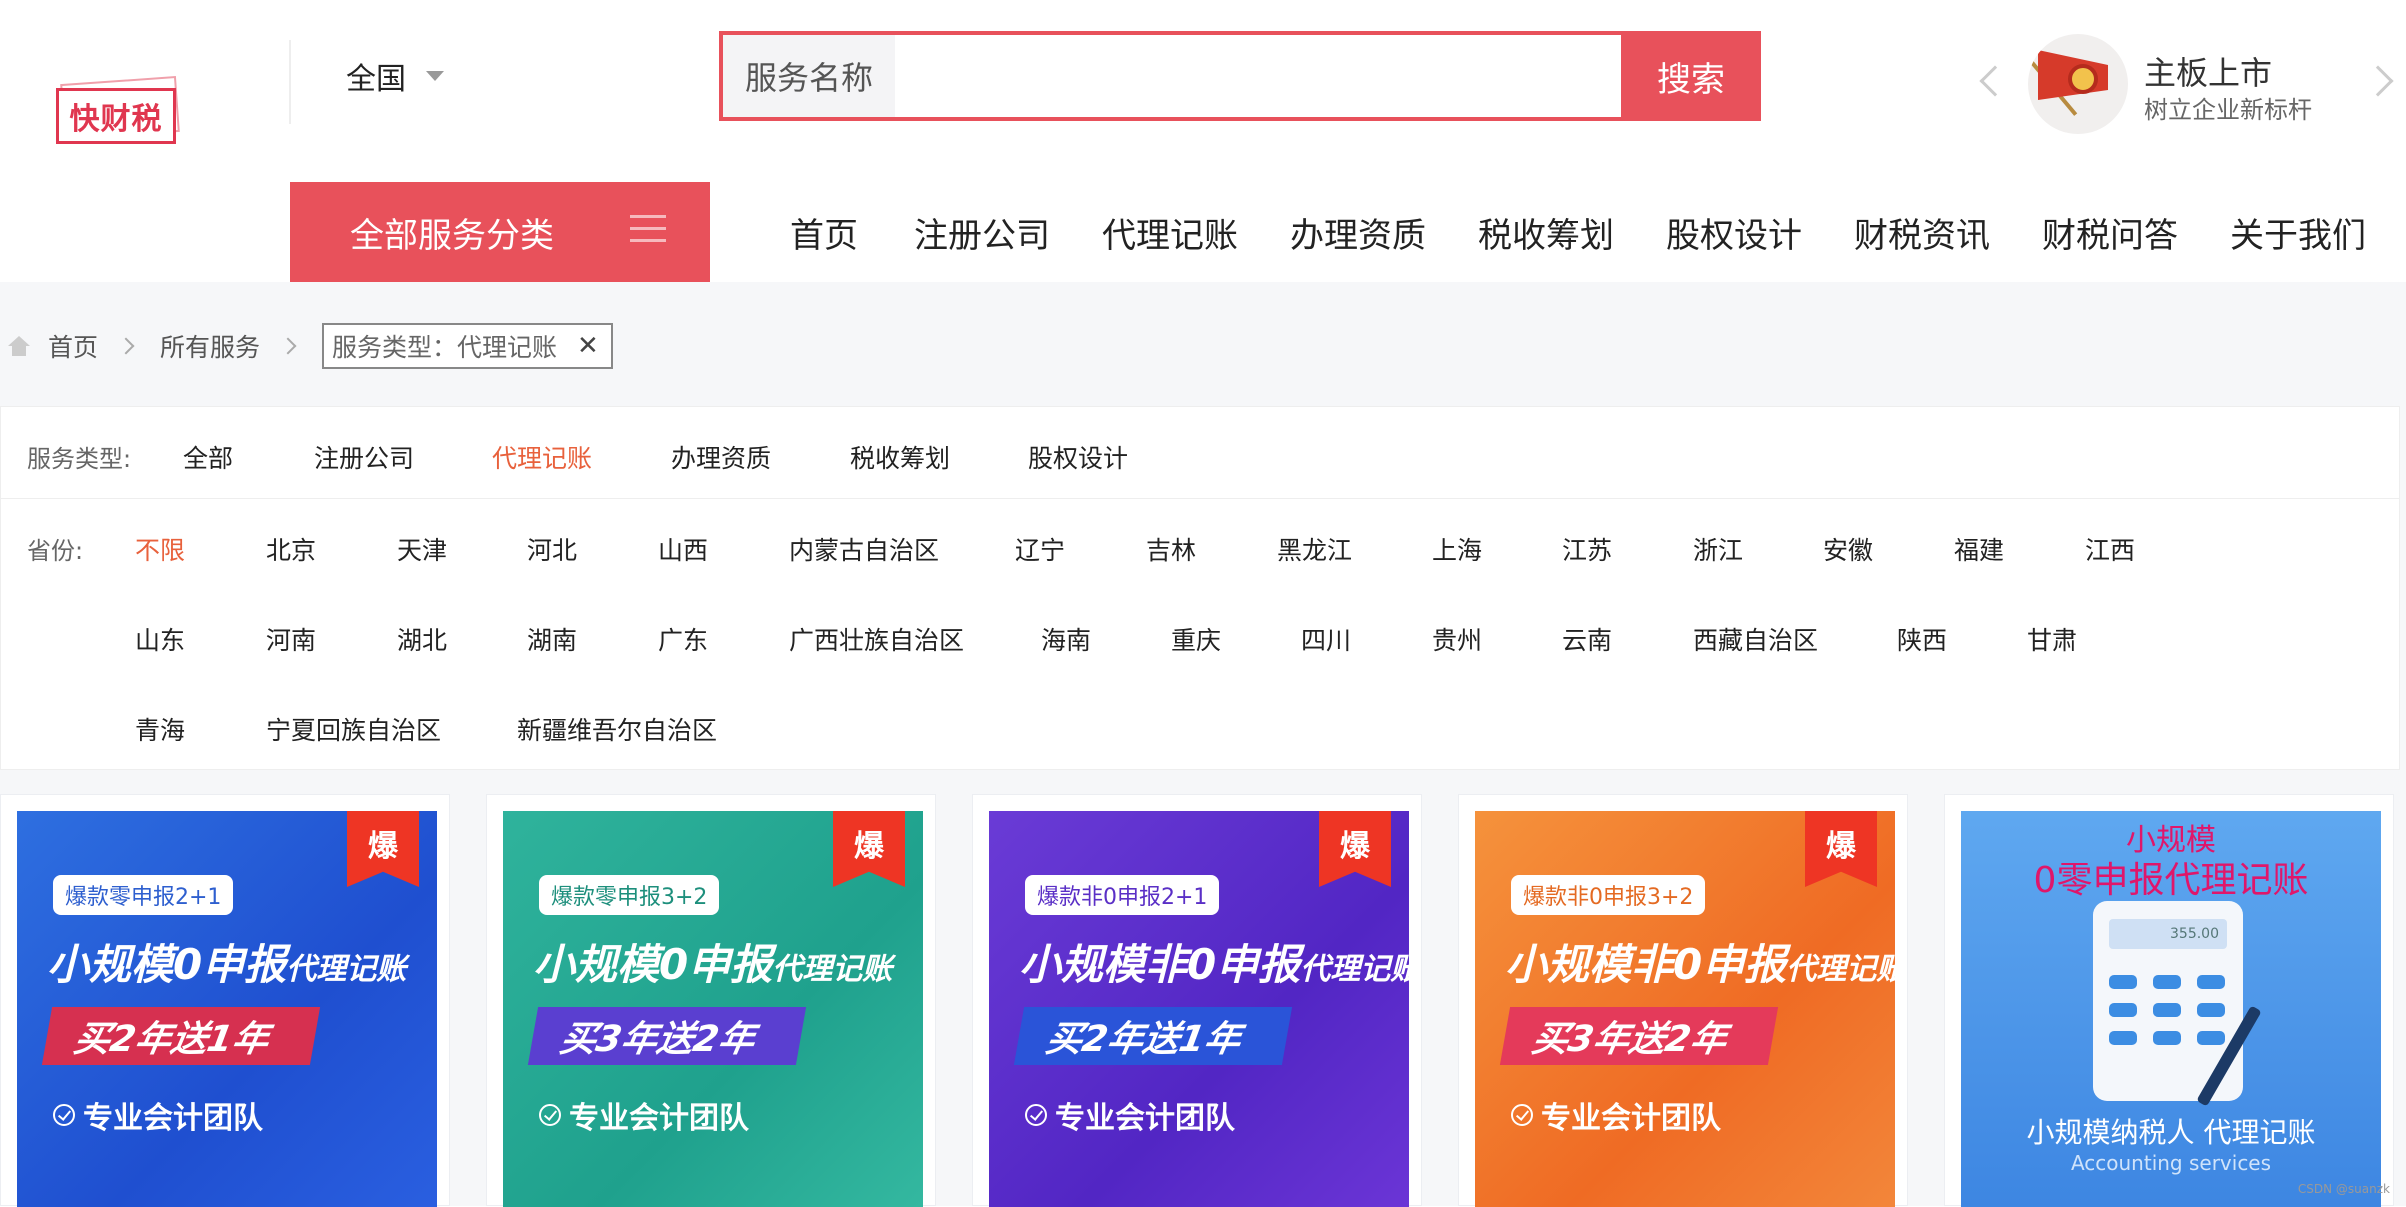  Describe the element at coordinates (824, 232) in the screenshot. I see `nav-item-home: 首页` at that location.